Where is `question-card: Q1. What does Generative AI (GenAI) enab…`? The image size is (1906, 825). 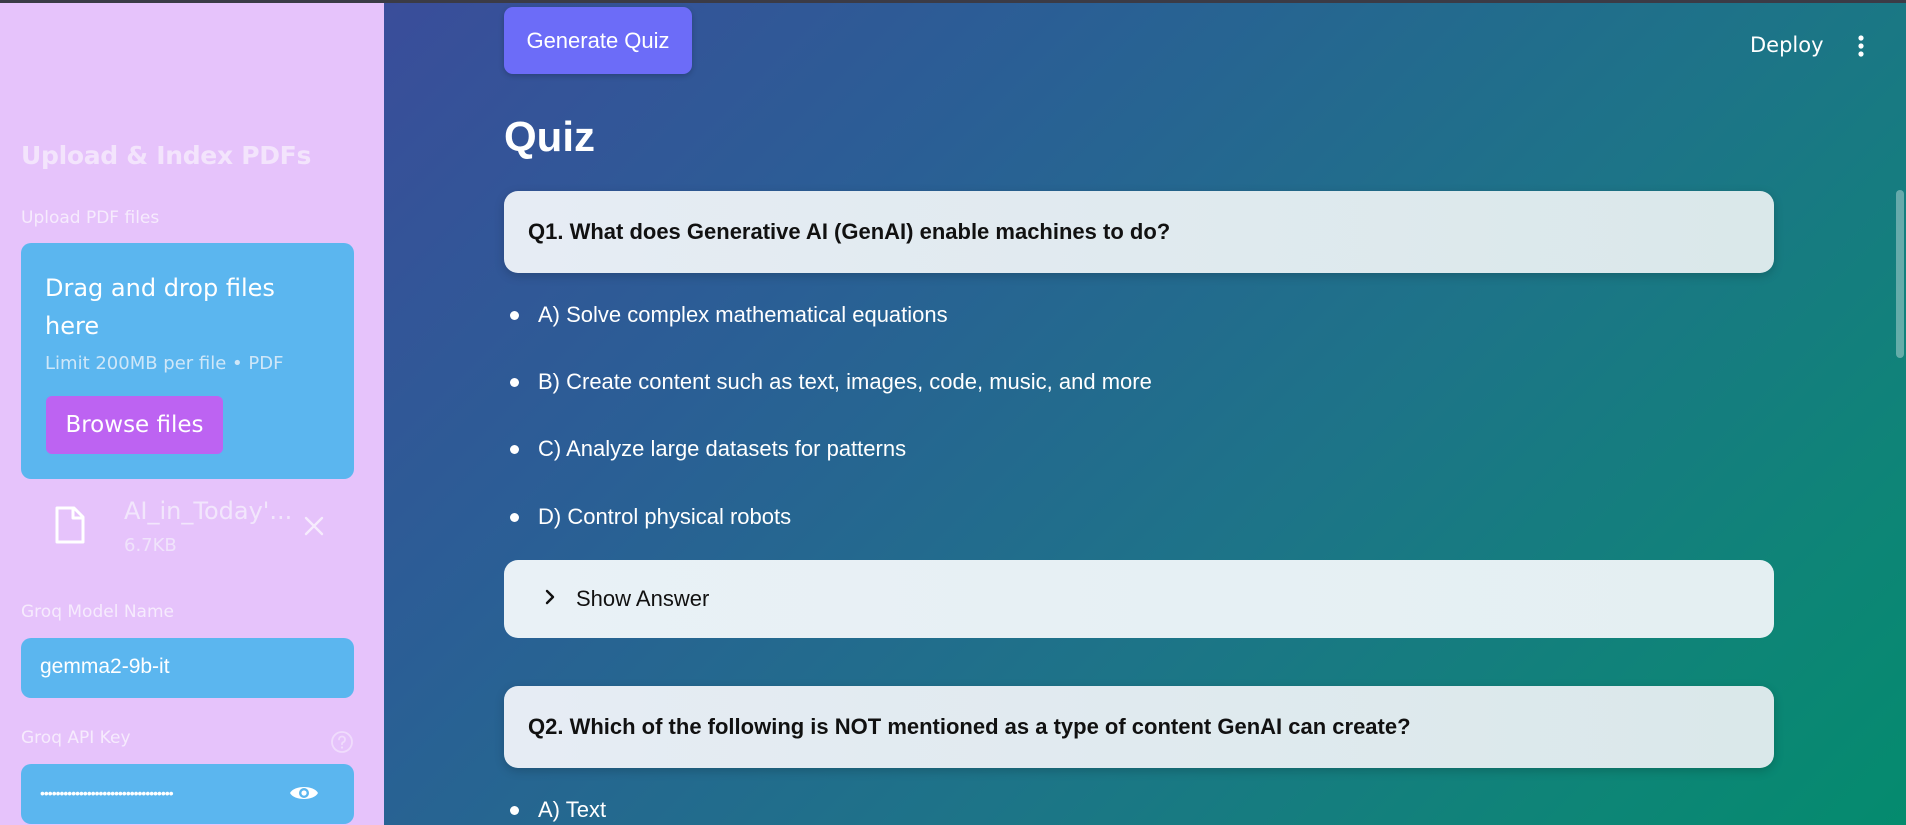
question-card: Q1. What does Generative AI (GenAI) enab… is located at coordinates (1139, 232).